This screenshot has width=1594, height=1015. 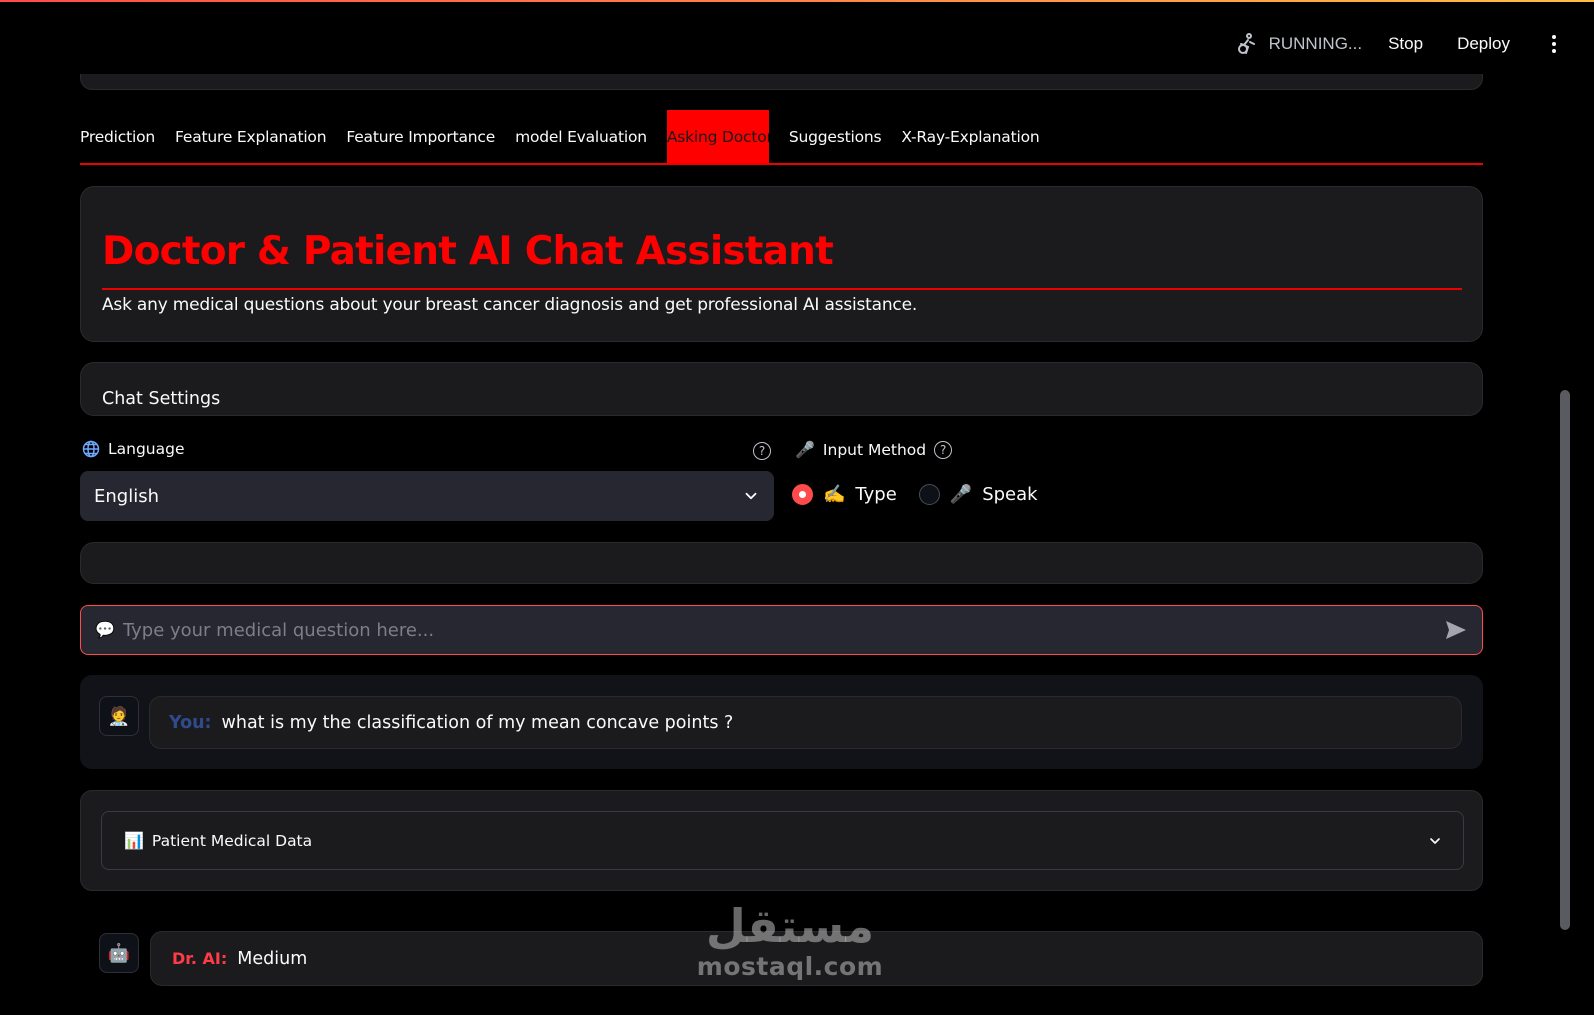 What do you see at coordinates (91, 449) in the screenshot?
I see `globe-icon` at bounding box center [91, 449].